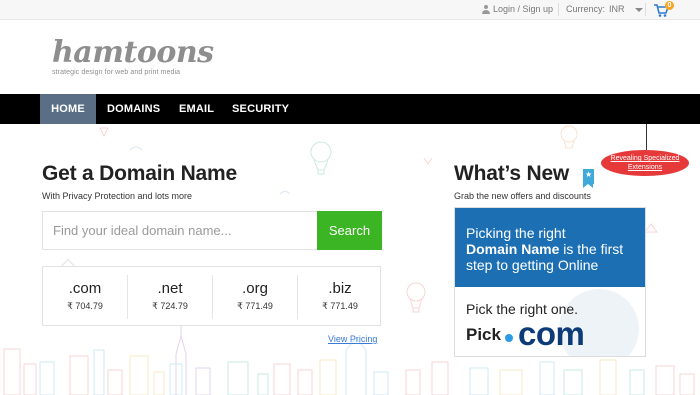 The height and width of the screenshot is (395, 700). Describe the element at coordinates (645, 163) in the screenshot. I see `specialized-extensions-tag: Revealing Specialized Extensions` at that location.